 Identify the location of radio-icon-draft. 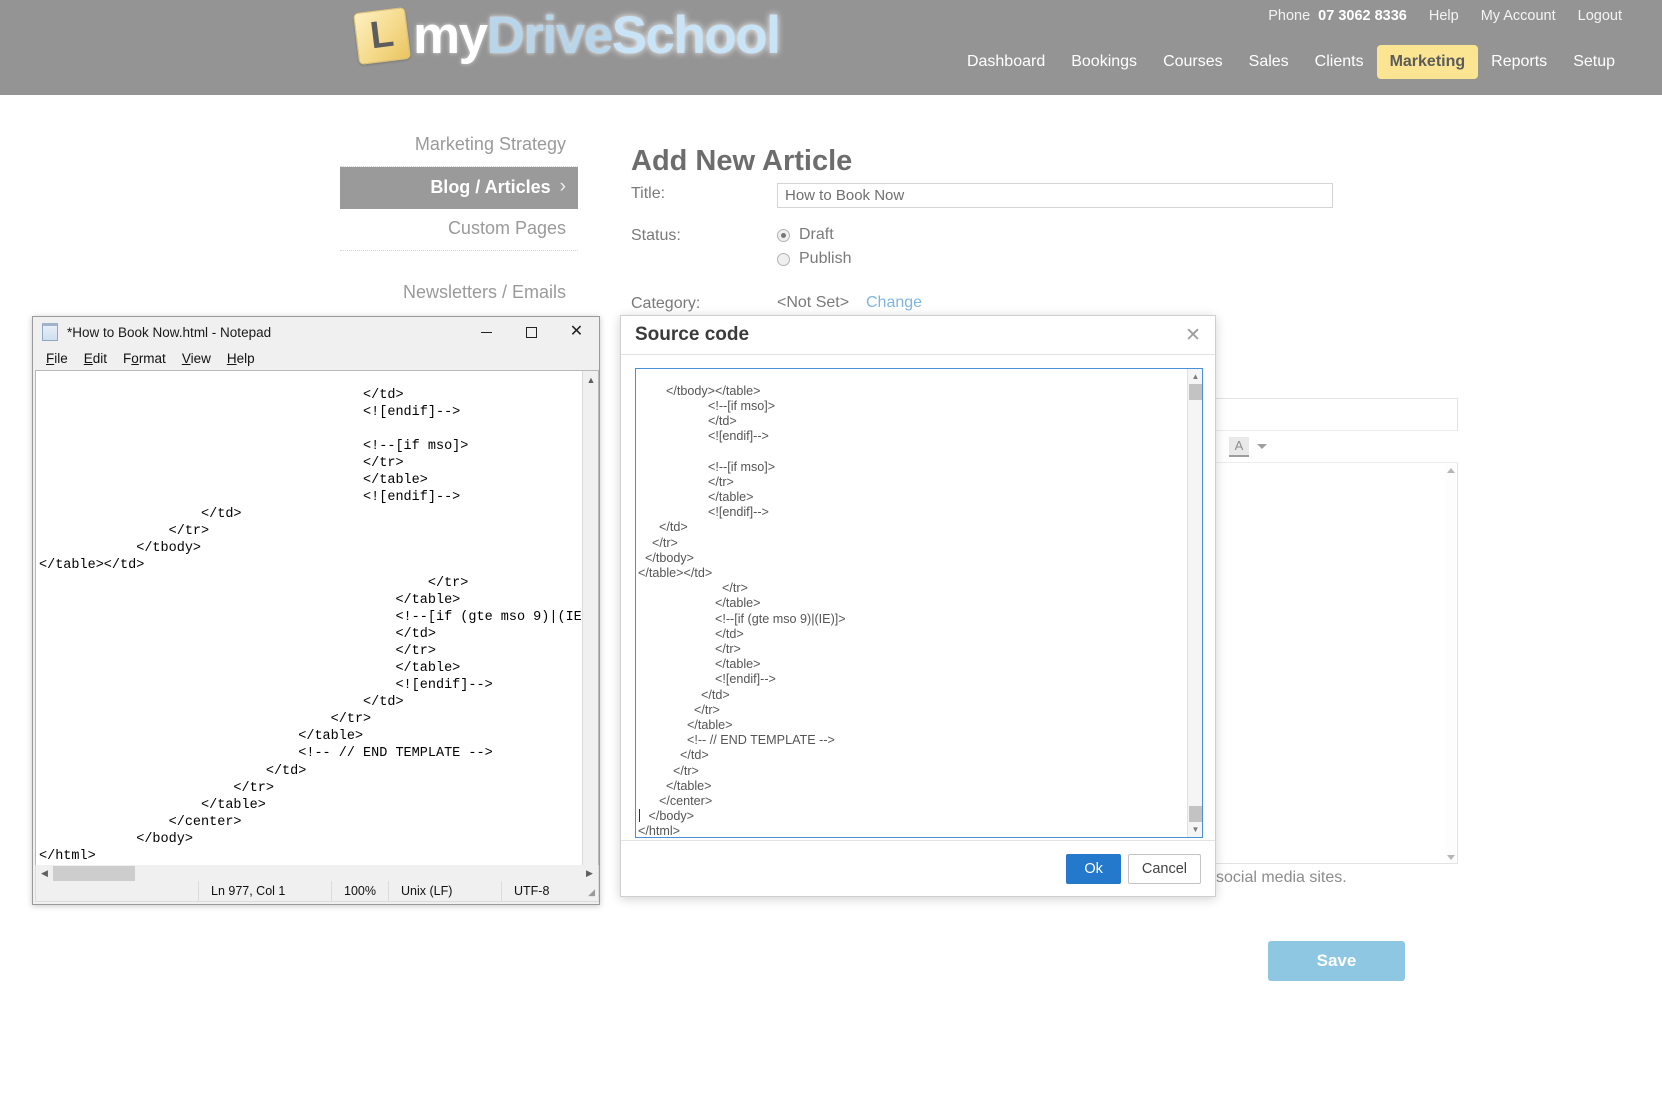
(783, 235).